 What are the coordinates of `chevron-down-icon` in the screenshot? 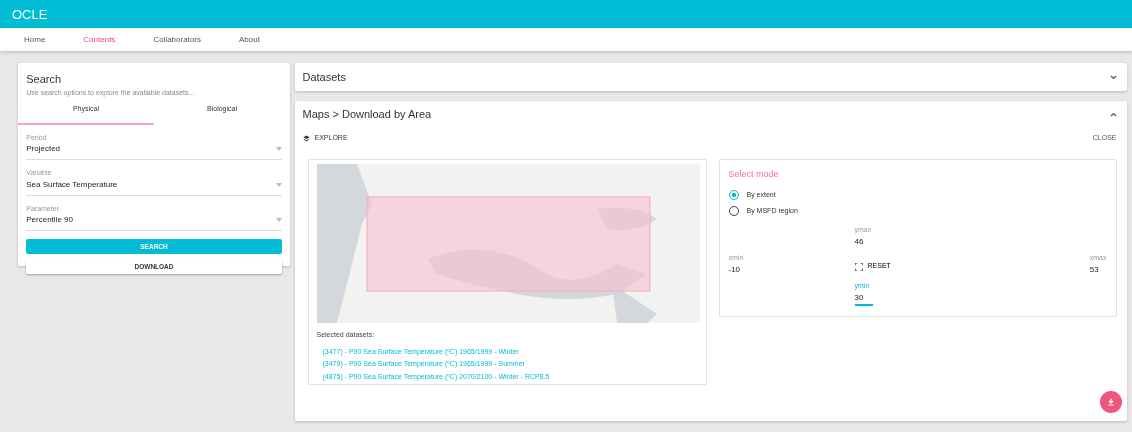 It's located at (1113, 77).